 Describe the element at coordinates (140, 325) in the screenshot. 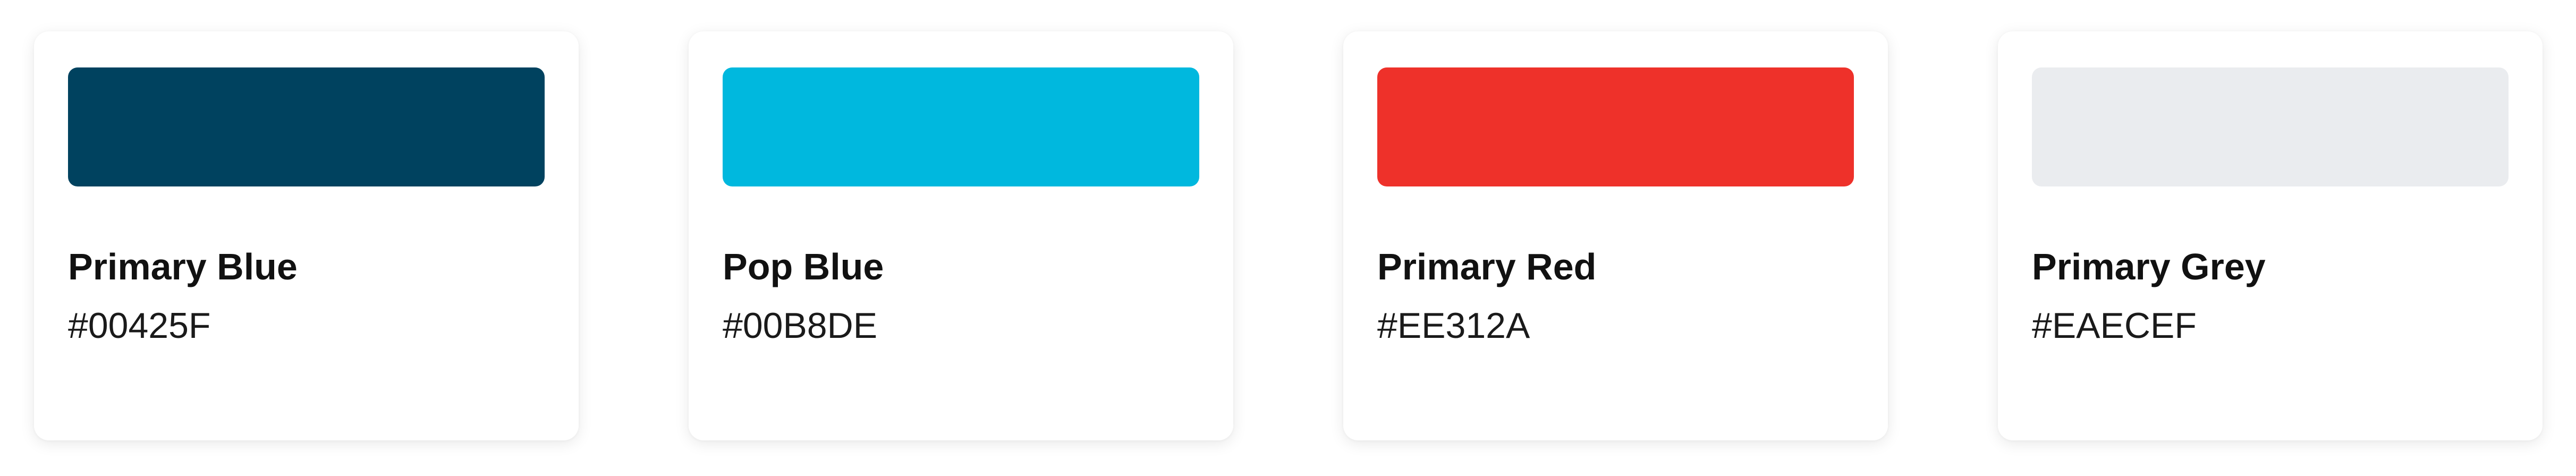

I see `color-hex-code: #00425F` at that location.